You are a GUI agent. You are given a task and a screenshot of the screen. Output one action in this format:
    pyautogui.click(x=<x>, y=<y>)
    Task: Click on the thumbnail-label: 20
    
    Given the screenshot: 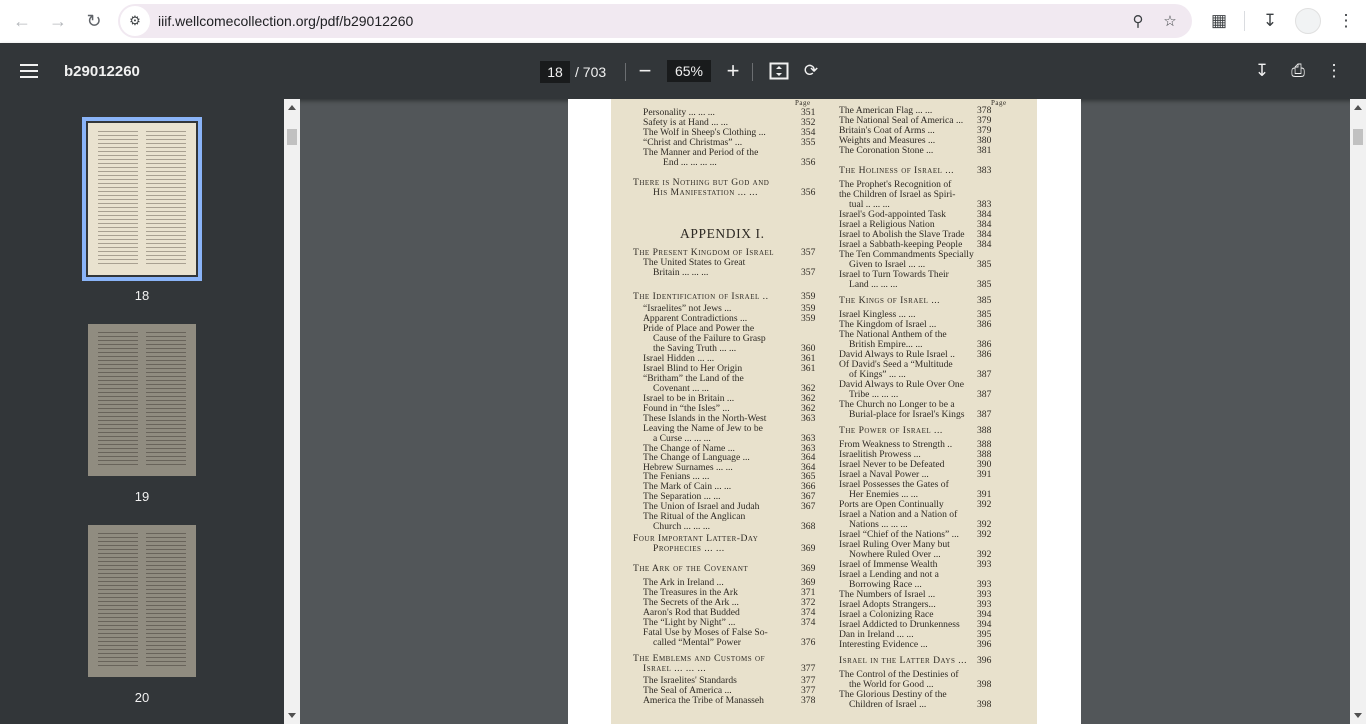 What is the action you would take?
    pyautogui.click(x=142, y=697)
    